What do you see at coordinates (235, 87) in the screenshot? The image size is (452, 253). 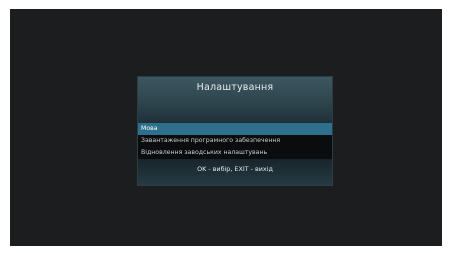 I see `dialog-title: Налаштування` at bounding box center [235, 87].